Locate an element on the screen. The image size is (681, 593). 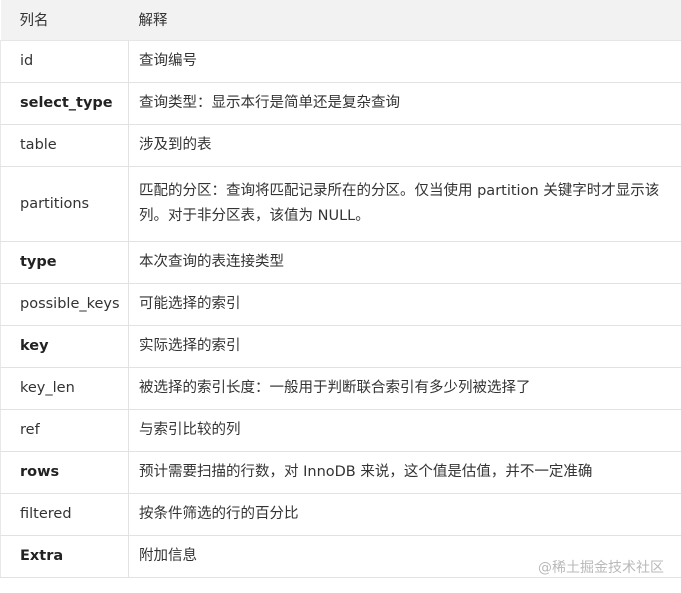
description-cell: 可能选择的索引 is located at coordinates (404, 304).